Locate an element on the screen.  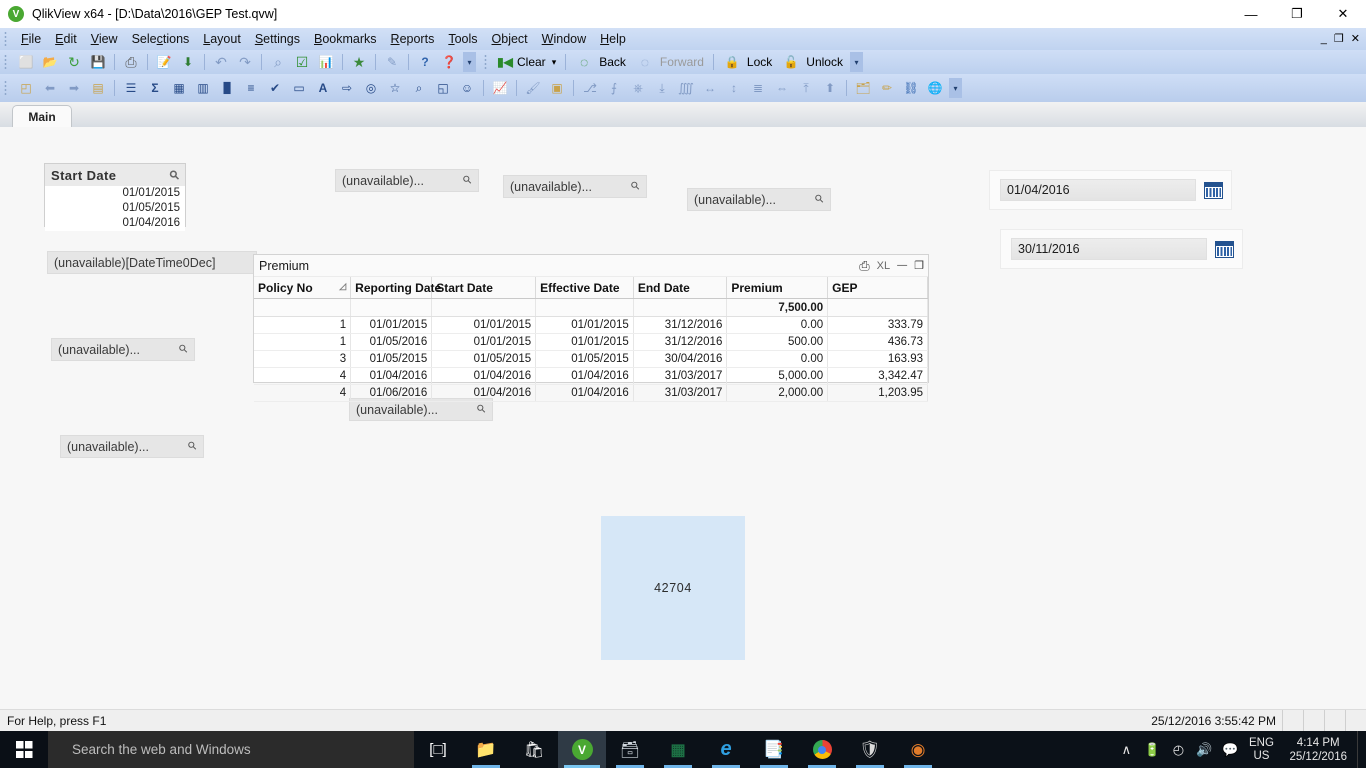
column-header-effective-date: Effective Date is located at coordinates (584, 288).